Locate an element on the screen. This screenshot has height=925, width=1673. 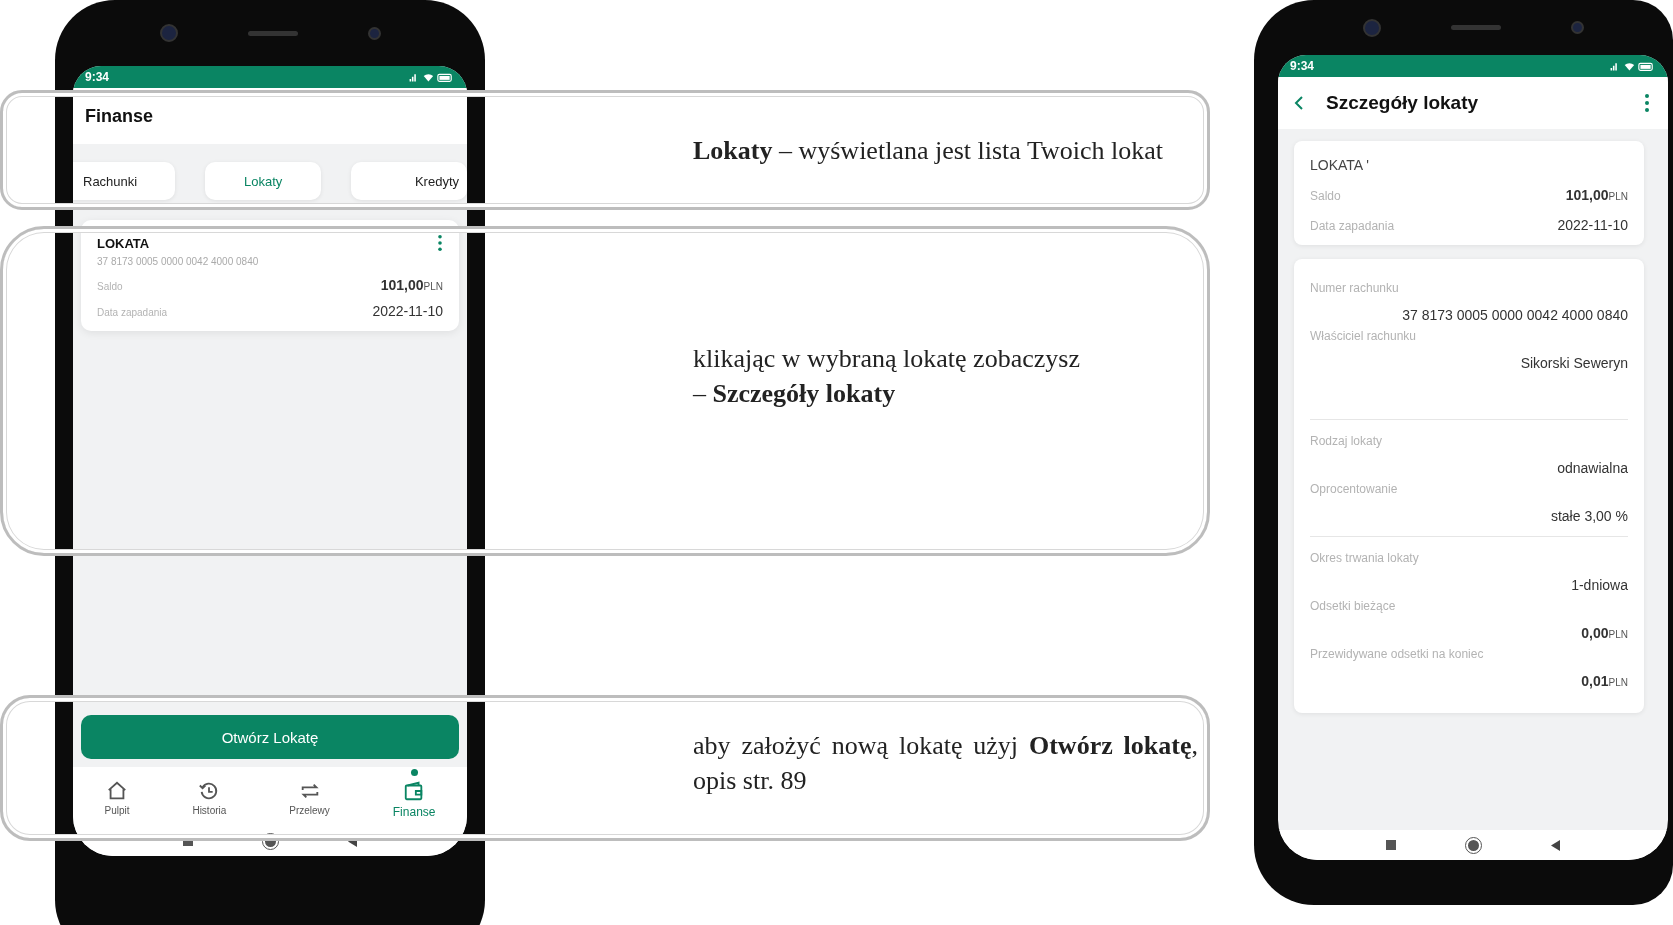
field-label: Rodzaj lokaty is located at coordinates (1347, 441).